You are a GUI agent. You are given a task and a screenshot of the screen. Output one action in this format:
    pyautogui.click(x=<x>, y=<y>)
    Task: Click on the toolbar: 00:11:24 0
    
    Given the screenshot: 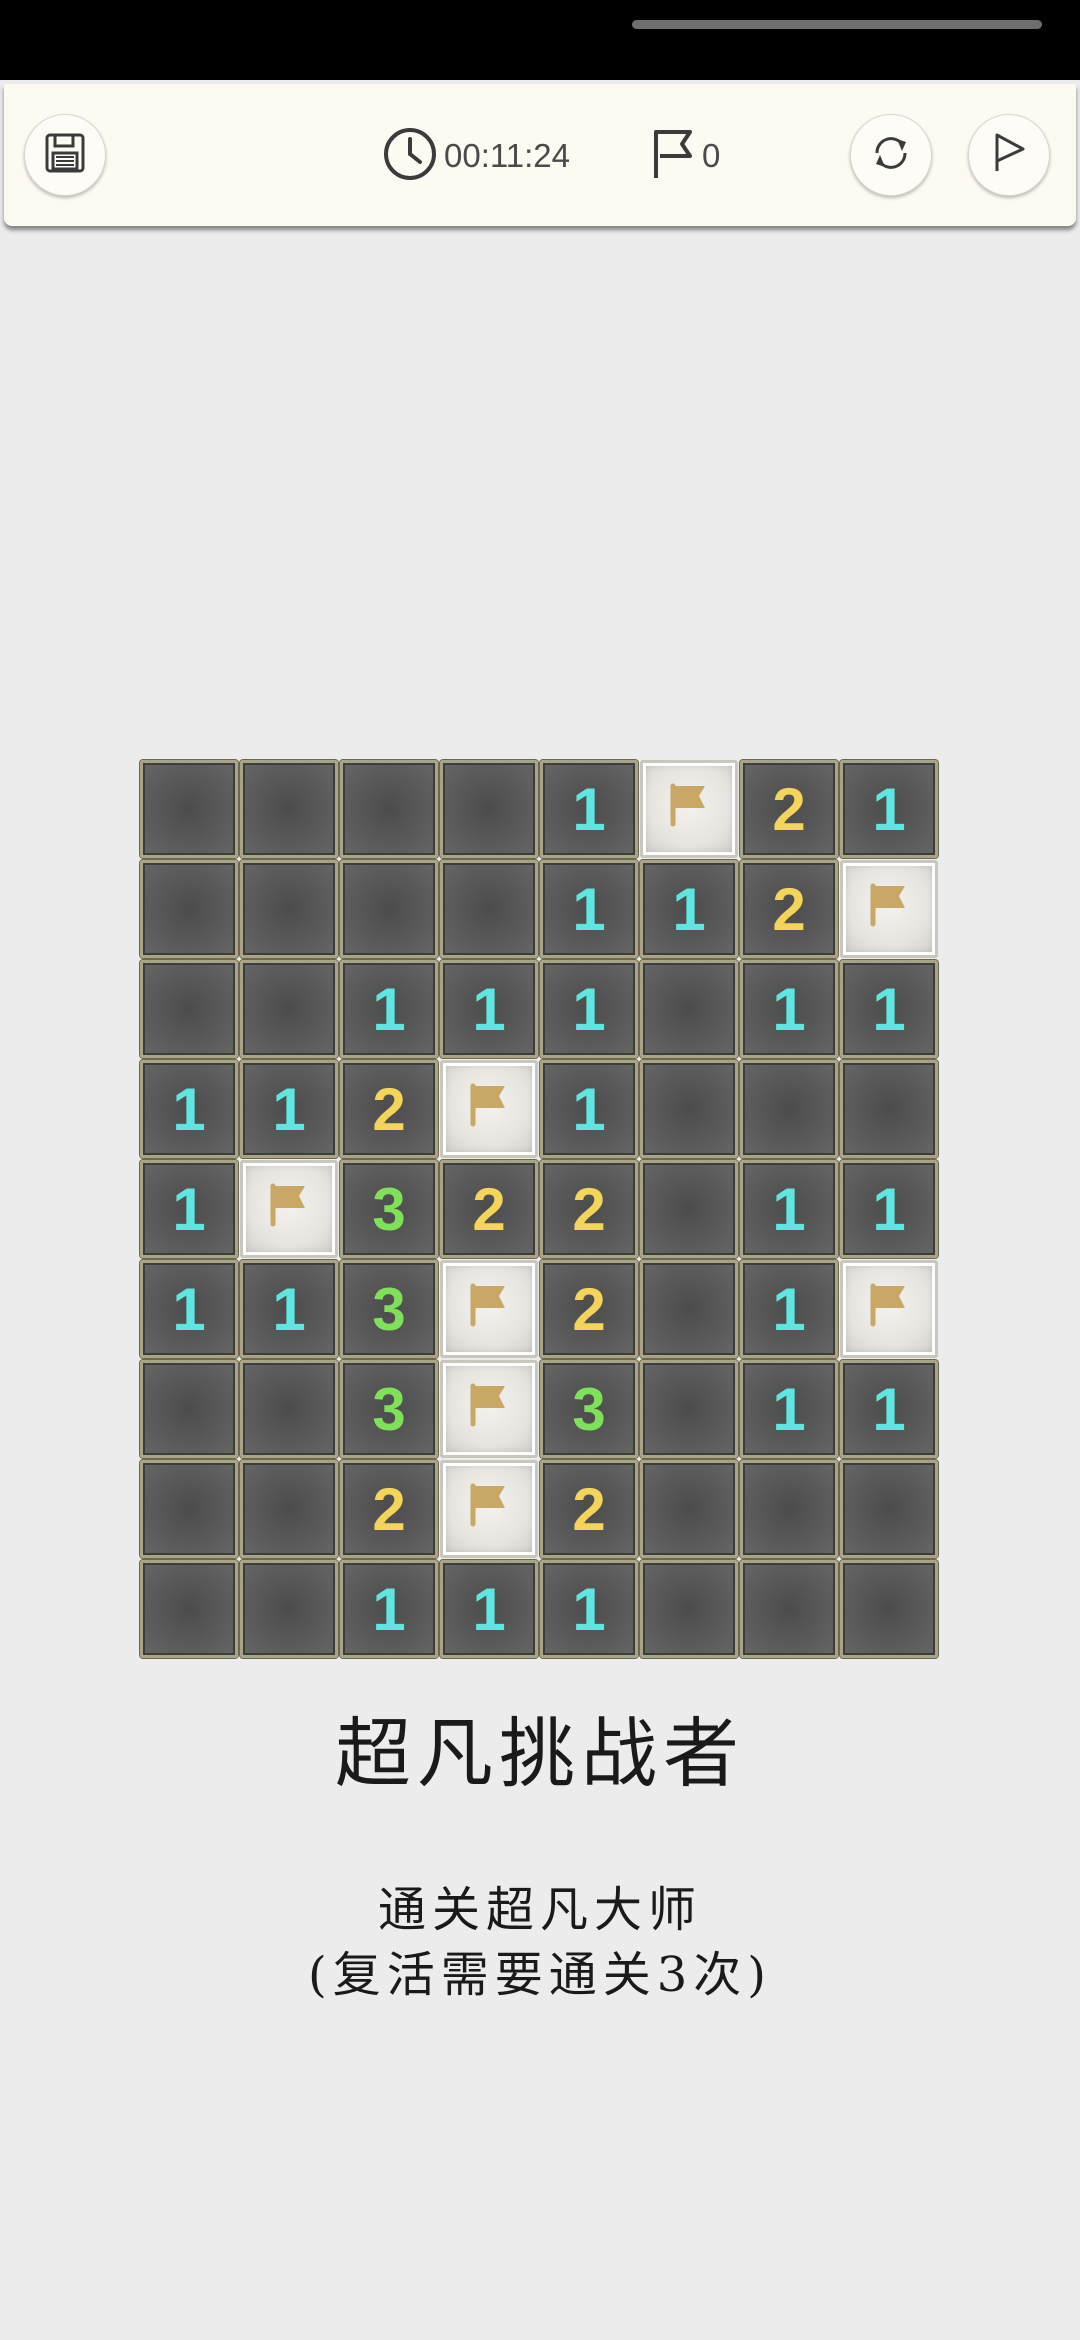 What is the action you would take?
    pyautogui.click(x=540, y=155)
    